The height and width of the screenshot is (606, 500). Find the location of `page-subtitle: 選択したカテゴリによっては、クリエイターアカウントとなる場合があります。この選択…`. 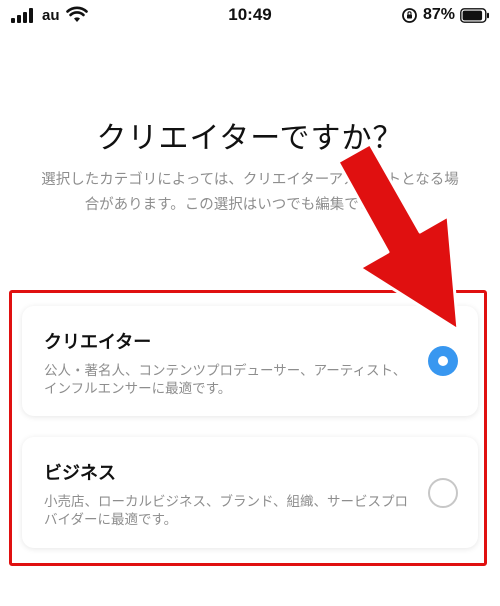

page-subtitle: 選択したカテゴリによっては、クリエイターアカウントとなる場合があります。この選択… is located at coordinates (250, 192).